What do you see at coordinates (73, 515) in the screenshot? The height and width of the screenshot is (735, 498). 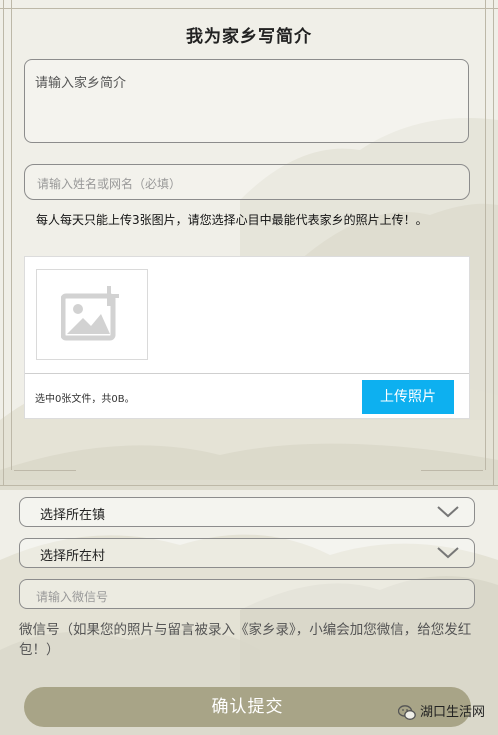 I see `town-select-label: 选择所在镇` at bounding box center [73, 515].